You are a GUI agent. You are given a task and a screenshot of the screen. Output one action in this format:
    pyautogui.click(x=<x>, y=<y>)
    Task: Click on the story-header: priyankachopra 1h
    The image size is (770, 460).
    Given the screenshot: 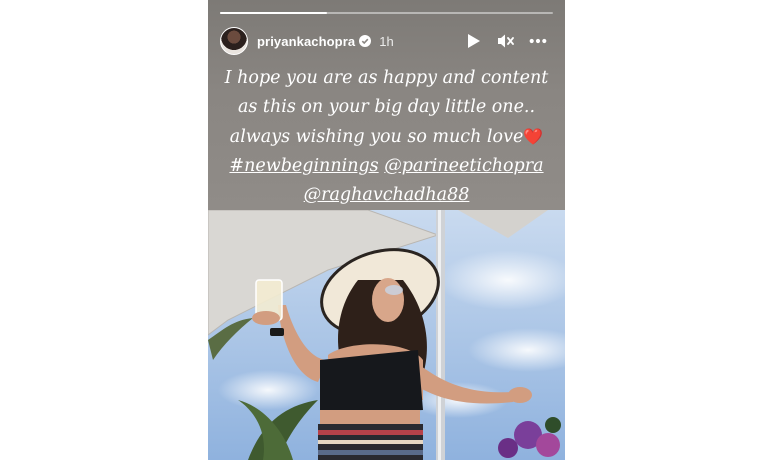 What is the action you would take?
    pyautogui.click(x=386, y=41)
    